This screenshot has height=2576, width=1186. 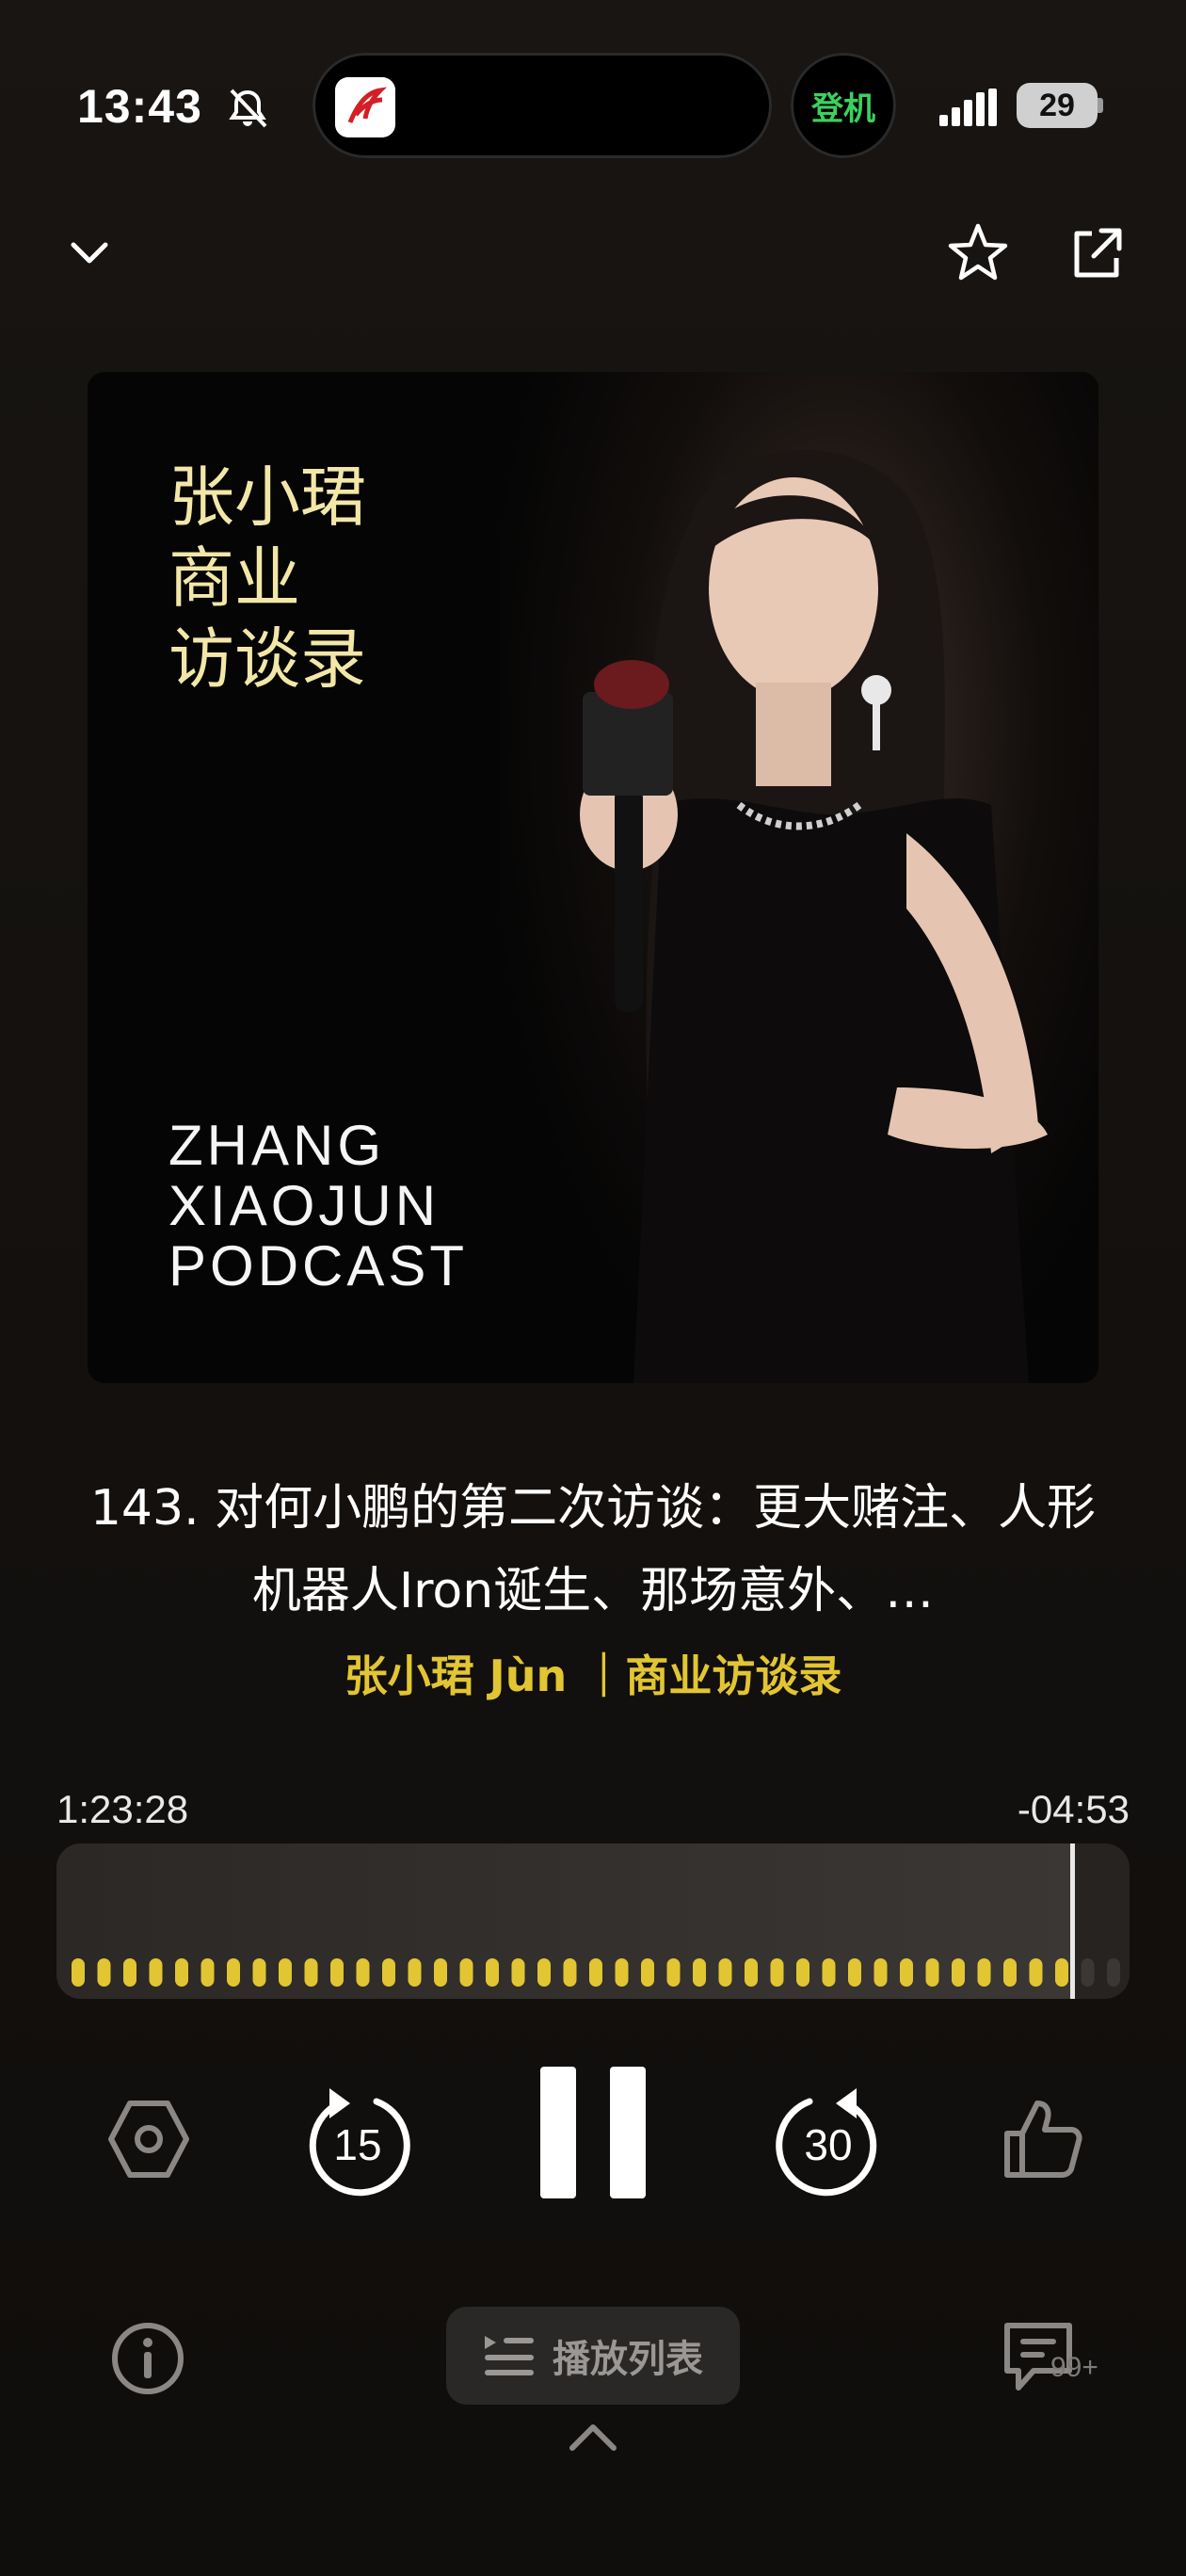 What do you see at coordinates (365, 107) in the screenshot?
I see `airline-logo-icon` at bounding box center [365, 107].